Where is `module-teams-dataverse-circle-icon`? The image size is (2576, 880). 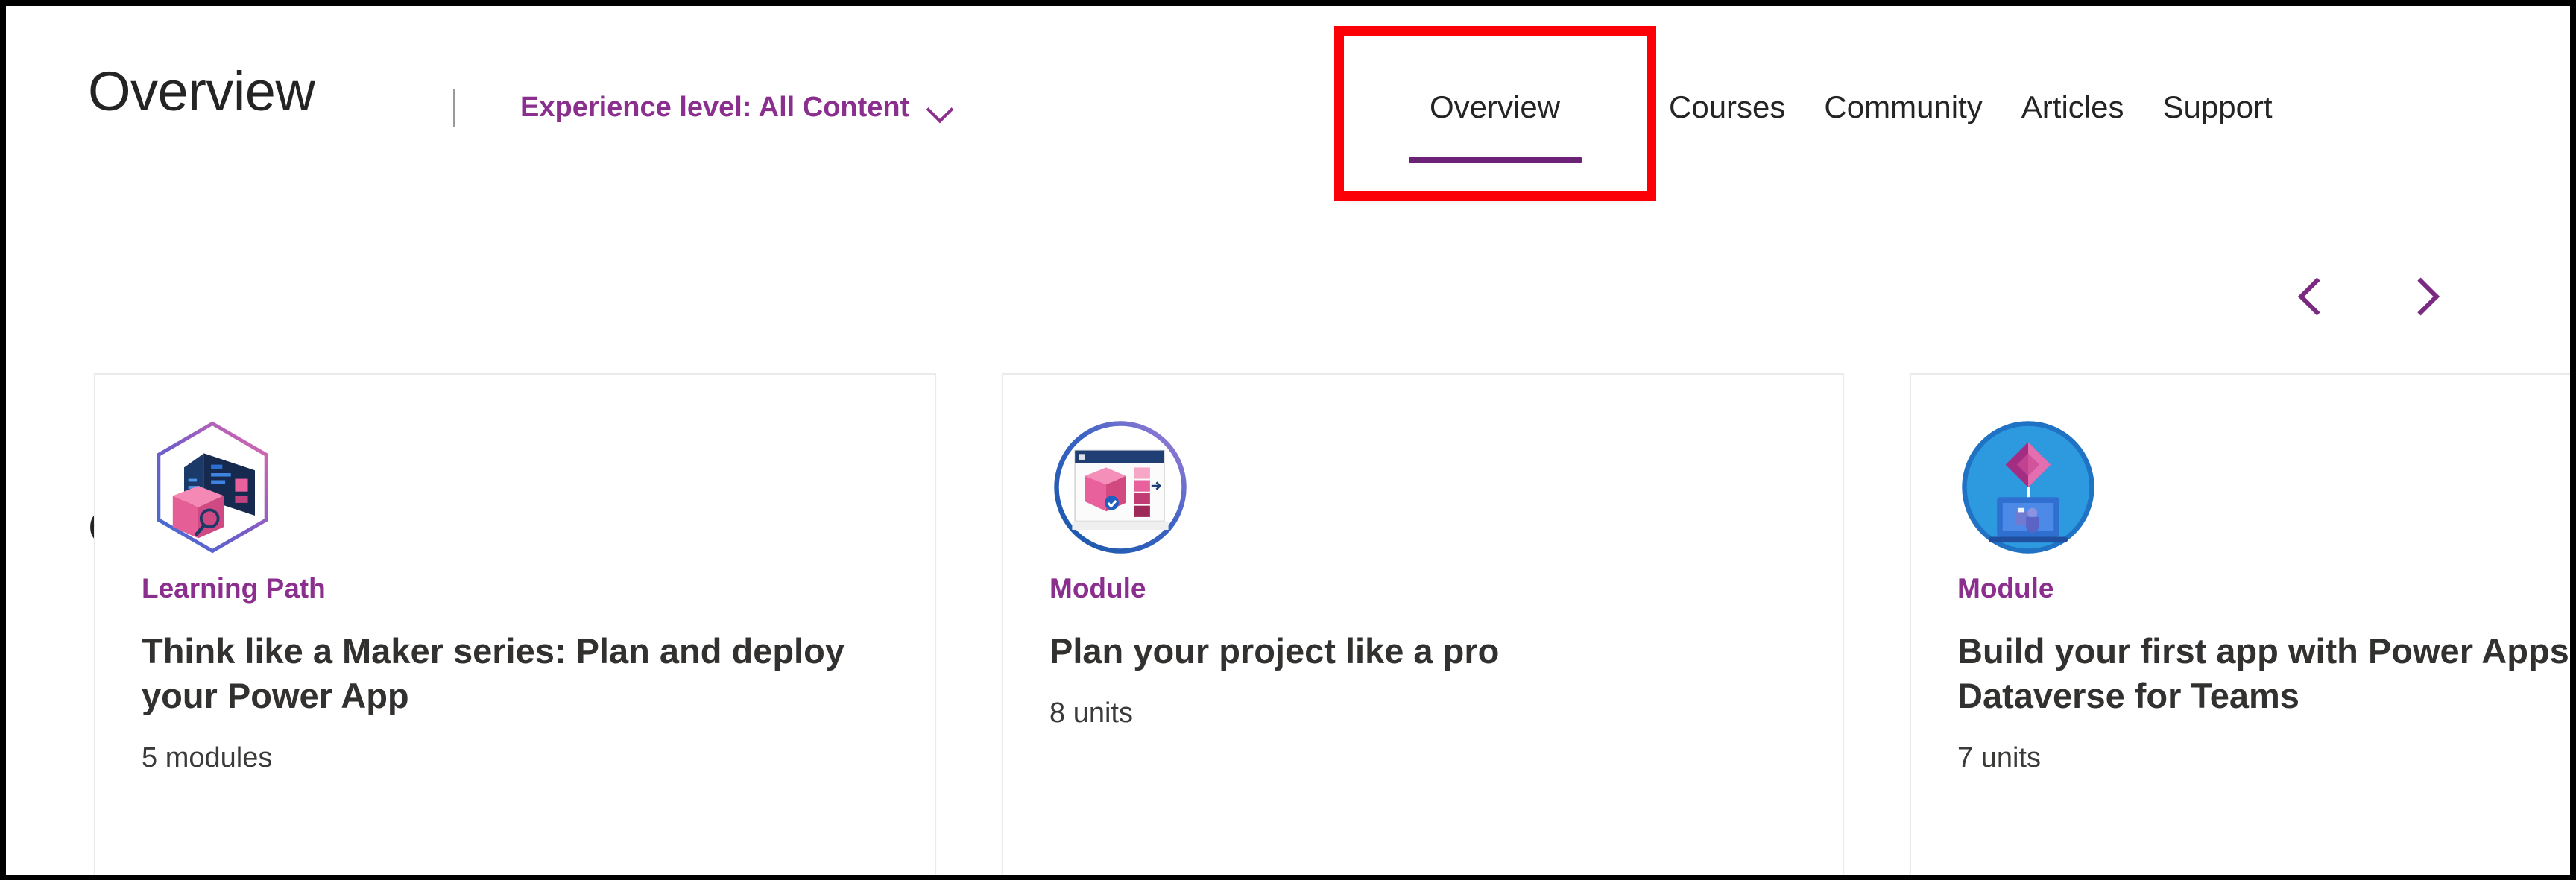 module-teams-dataverse-circle-icon is located at coordinates (2028, 488).